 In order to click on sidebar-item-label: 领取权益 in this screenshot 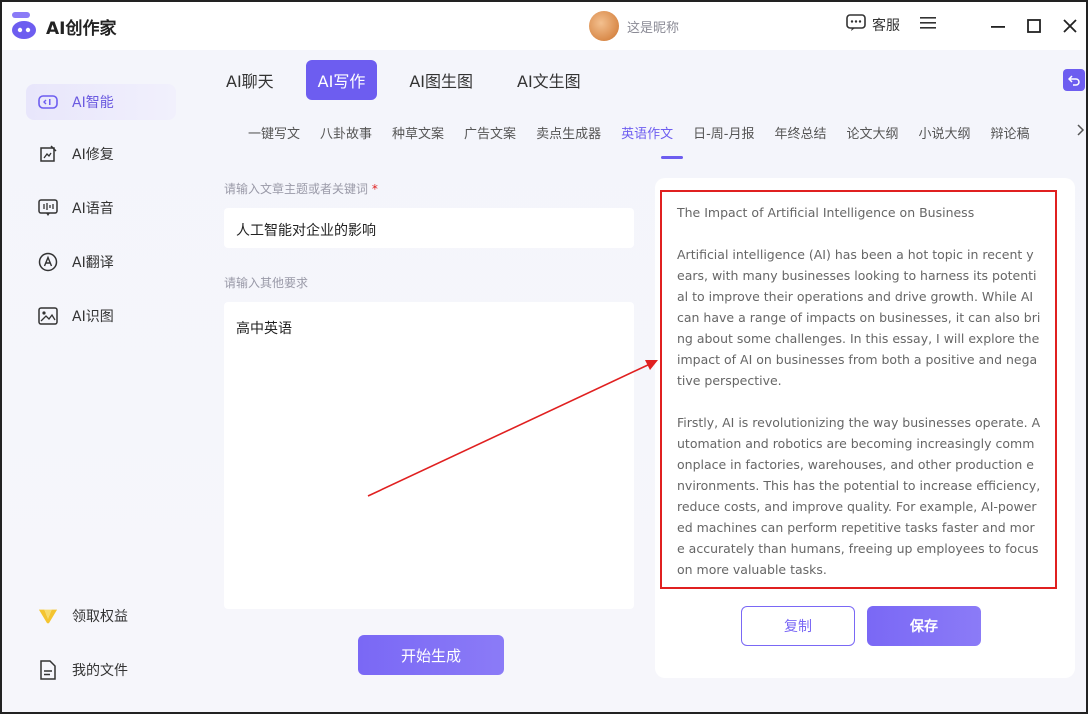, I will do `click(100, 617)`.